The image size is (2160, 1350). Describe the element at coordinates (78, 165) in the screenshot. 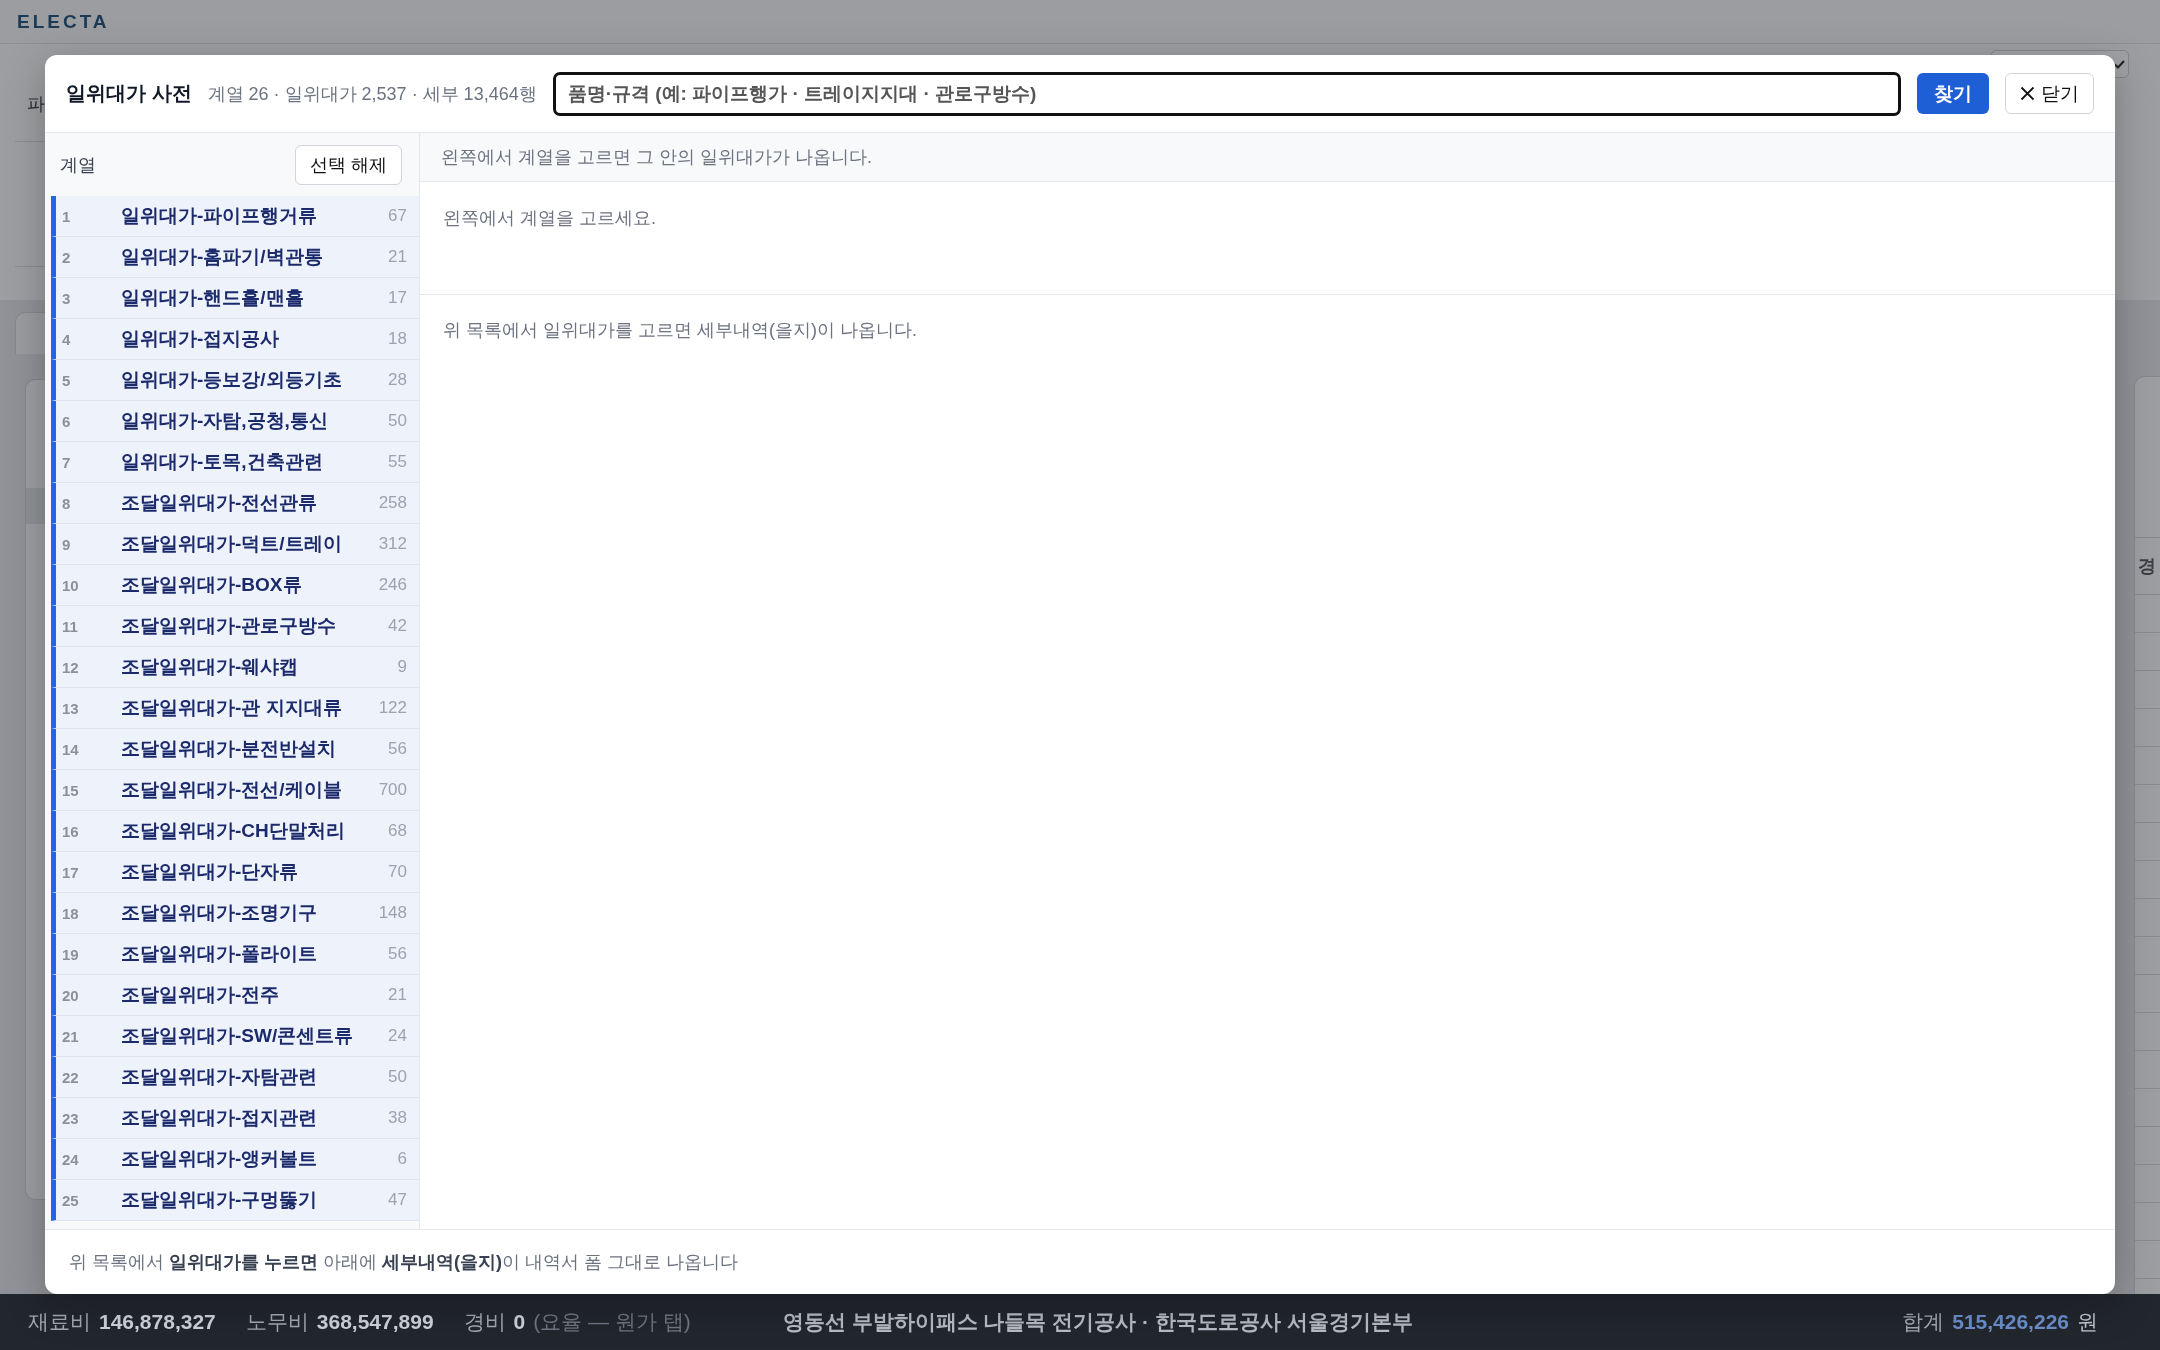

I see `panel-heading: 계열` at that location.